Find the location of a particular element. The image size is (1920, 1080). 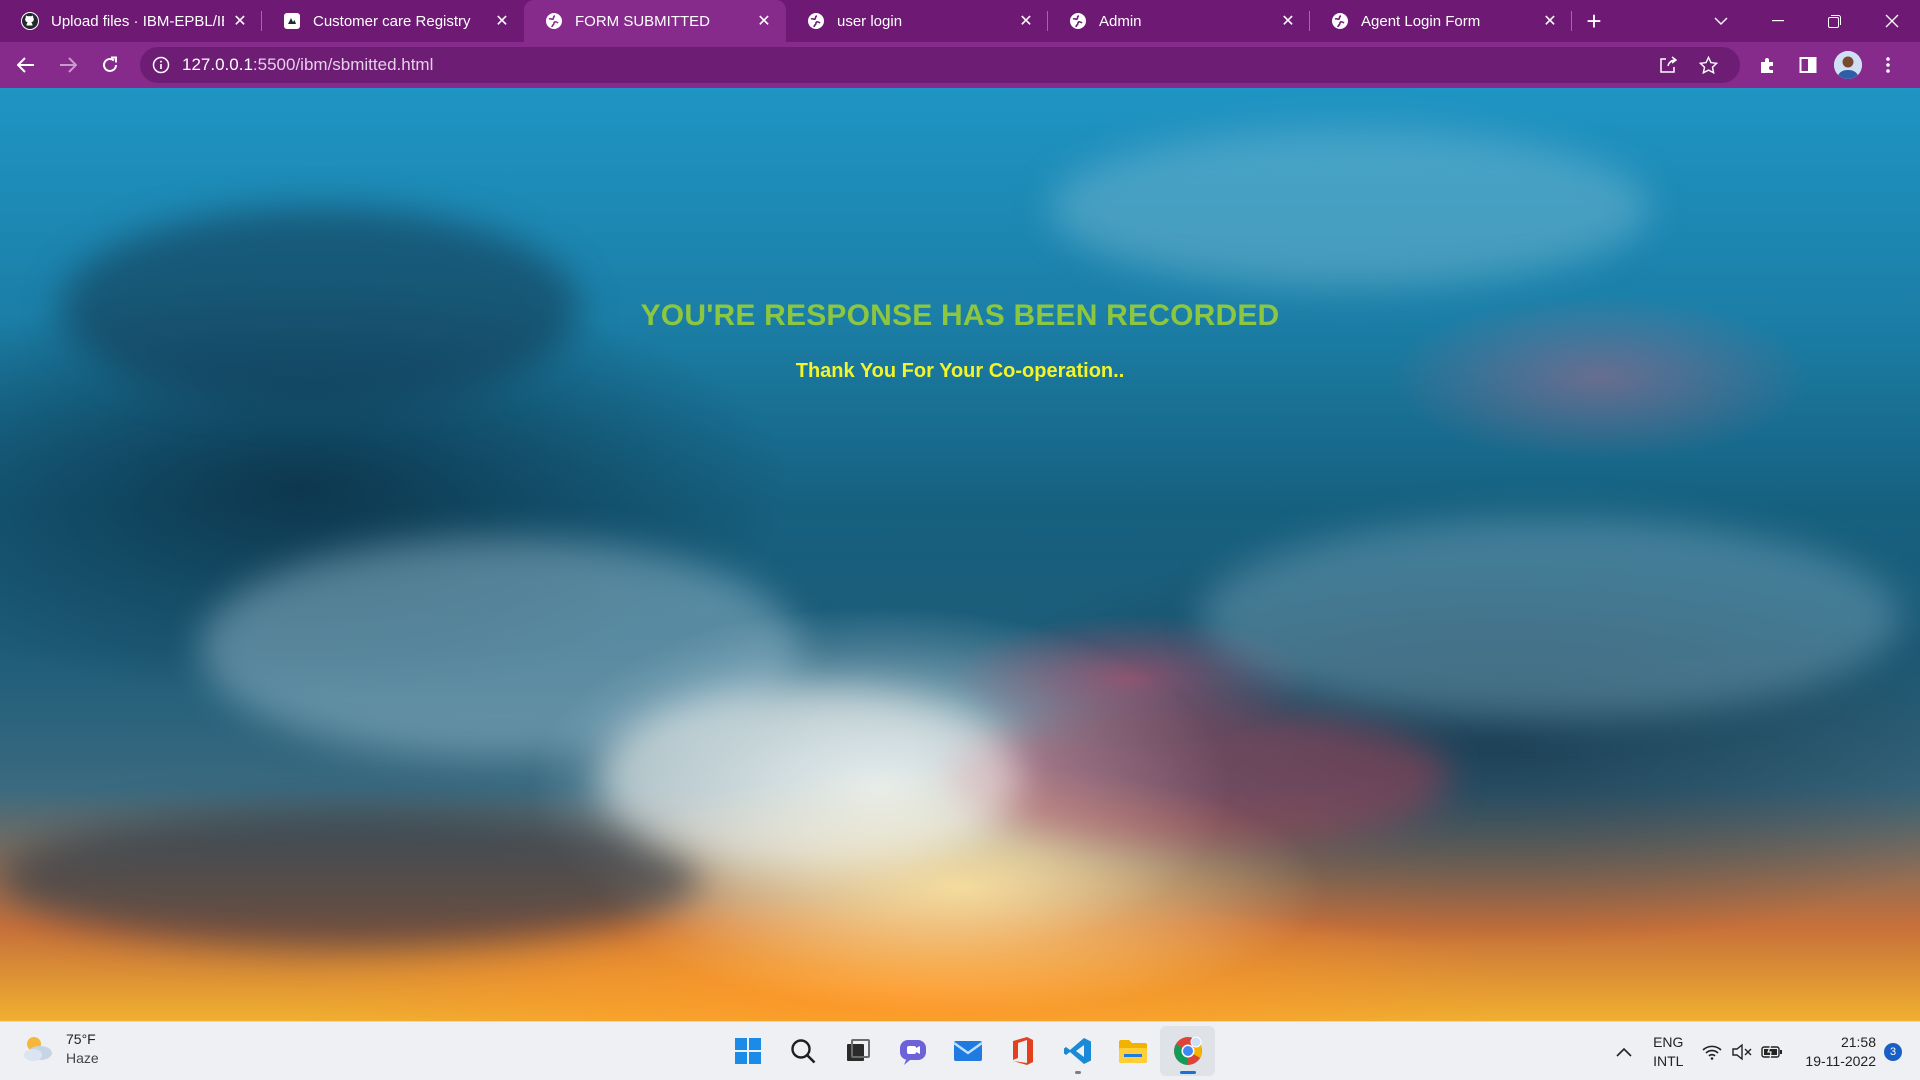

toolbar-actions is located at coordinates (1828, 65).